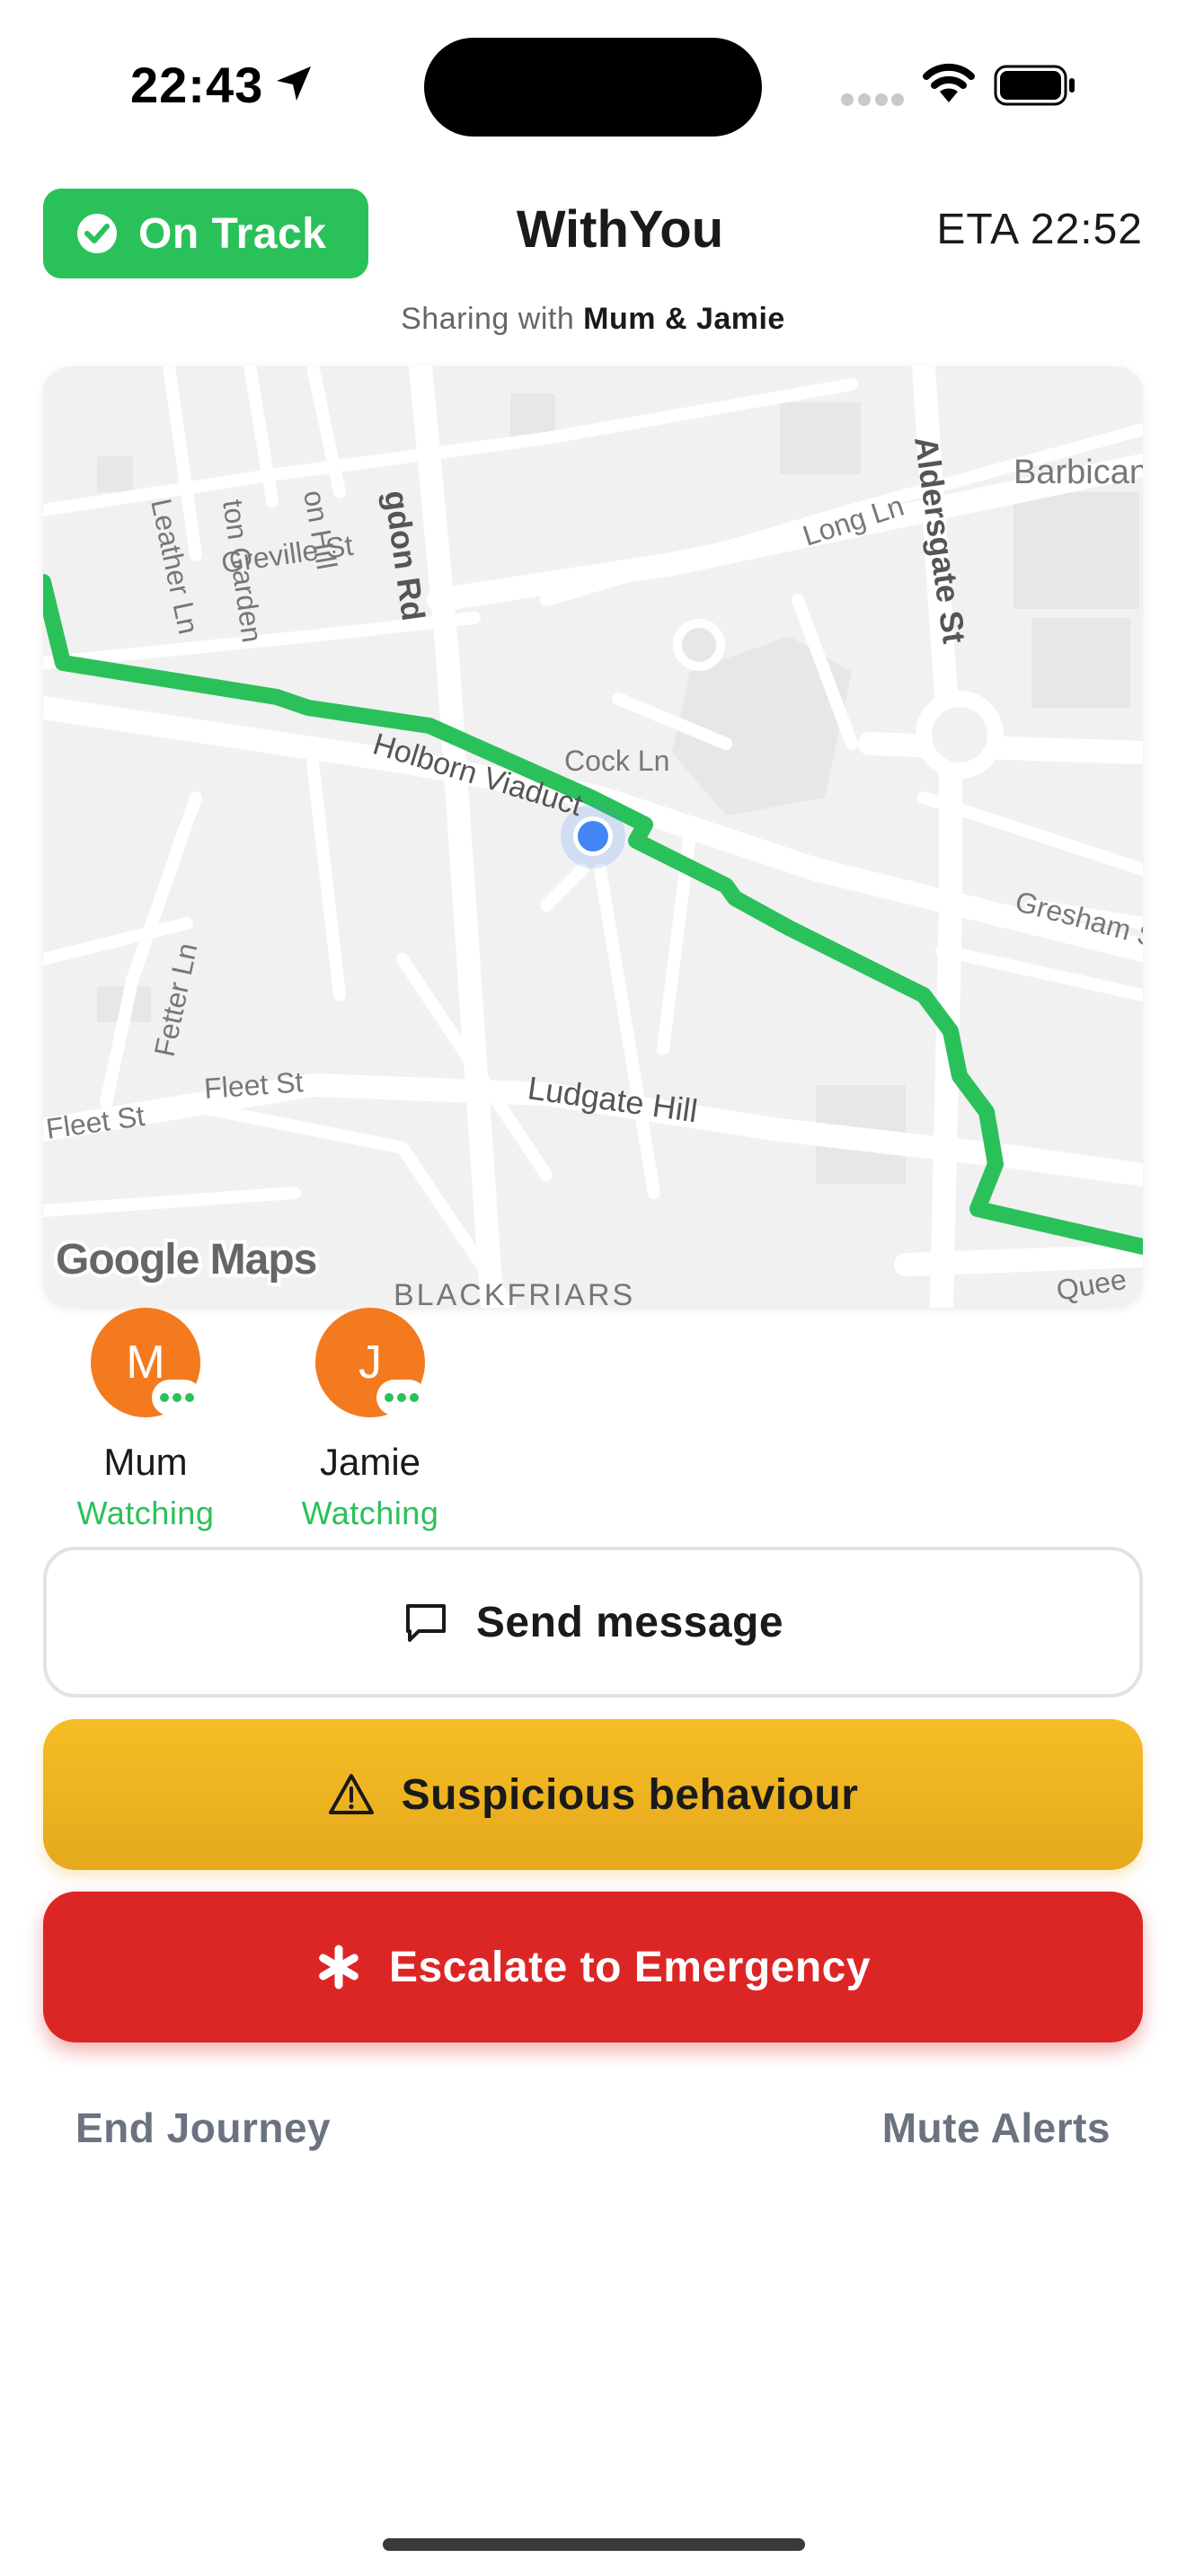  I want to click on sharing-names: Mum & Jamie, so click(684, 319).